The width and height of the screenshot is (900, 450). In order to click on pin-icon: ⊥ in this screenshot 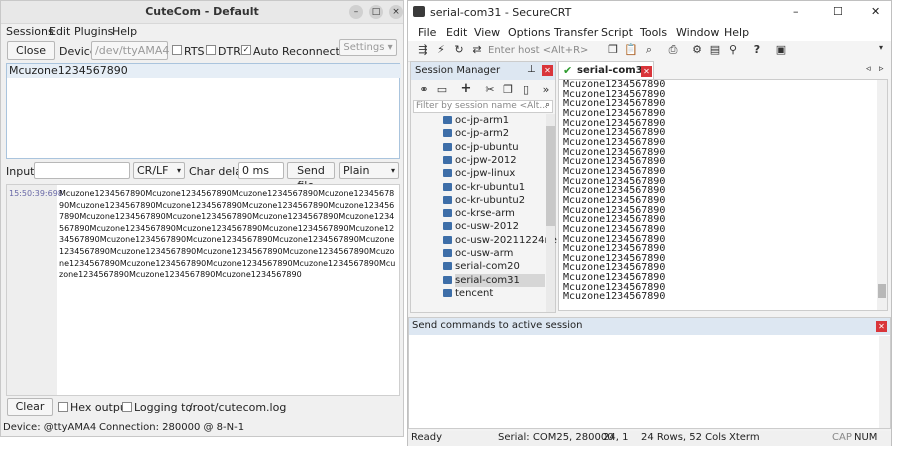, I will do `click(531, 69)`.